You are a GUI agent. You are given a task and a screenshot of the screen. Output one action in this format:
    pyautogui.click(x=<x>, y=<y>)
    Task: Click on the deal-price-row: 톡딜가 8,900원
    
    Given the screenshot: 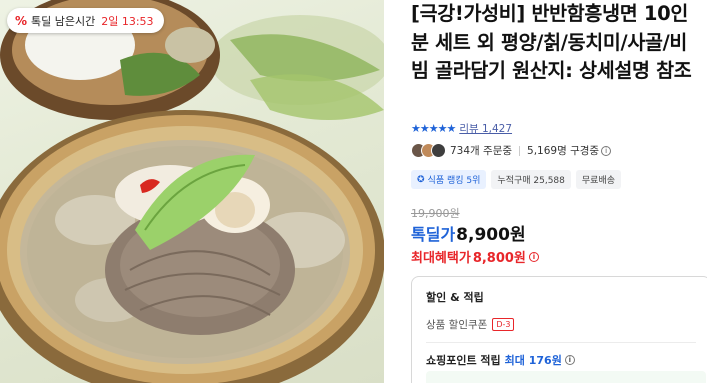 What is the action you would take?
    pyautogui.click(x=468, y=232)
    